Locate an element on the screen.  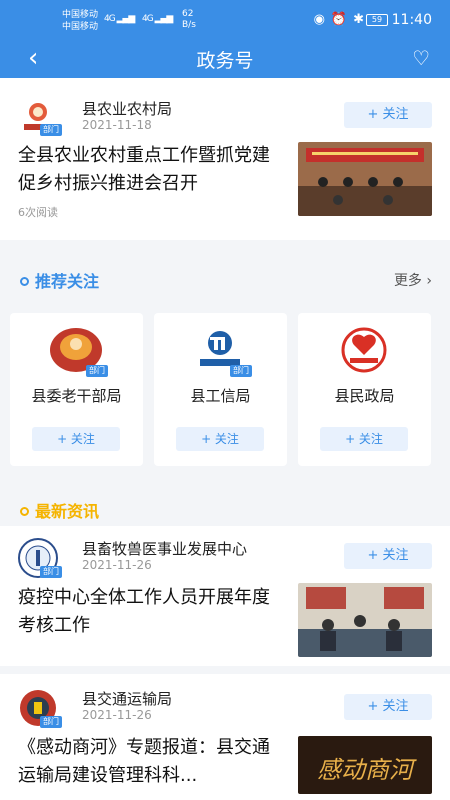
meeting-photo-icon is located at coordinates (365, 179).